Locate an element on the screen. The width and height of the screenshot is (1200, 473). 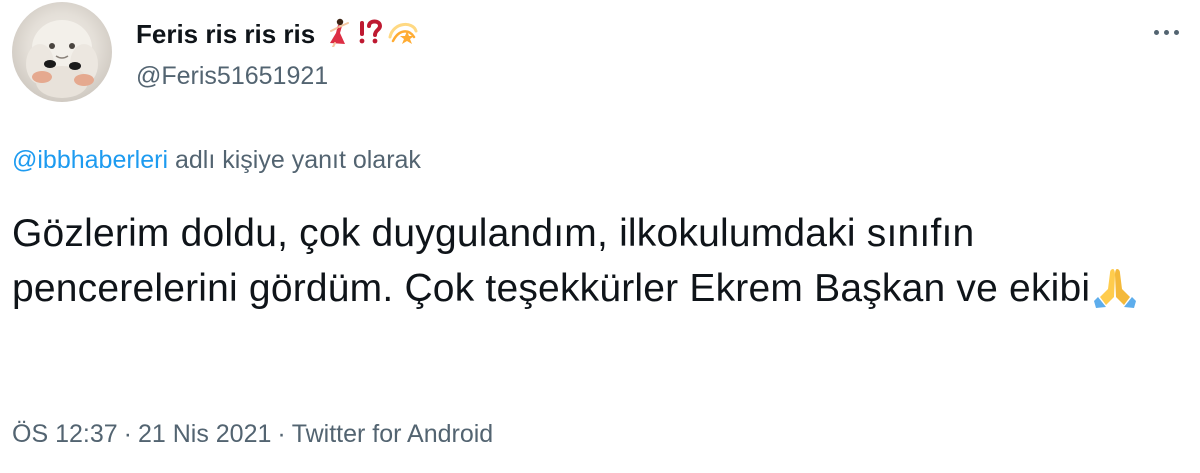
plush-doll-avatar-image is located at coordinates (62, 59).